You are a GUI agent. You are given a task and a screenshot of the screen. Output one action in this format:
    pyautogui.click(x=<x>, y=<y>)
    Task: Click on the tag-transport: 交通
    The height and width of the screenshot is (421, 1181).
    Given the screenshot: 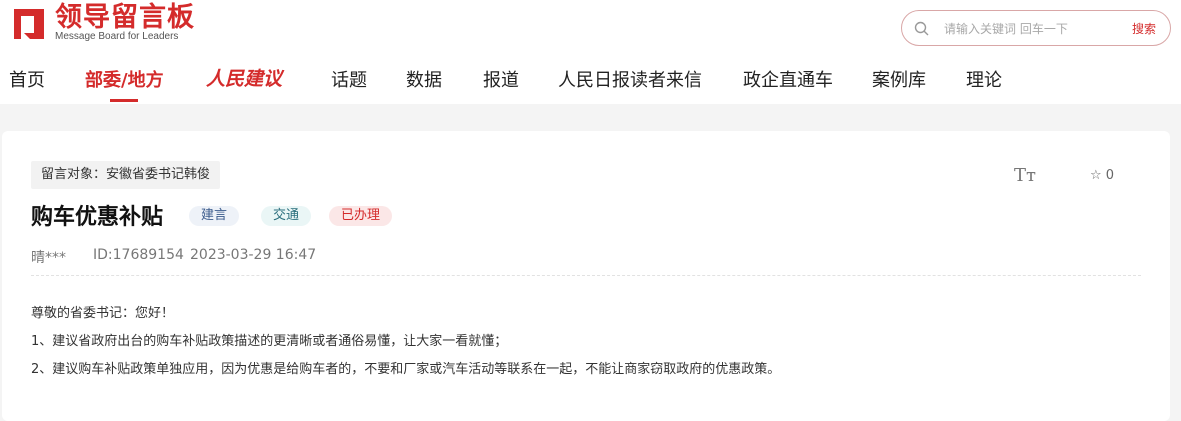 What is the action you would take?
    pyautogui.click(x=286, y=216)
    